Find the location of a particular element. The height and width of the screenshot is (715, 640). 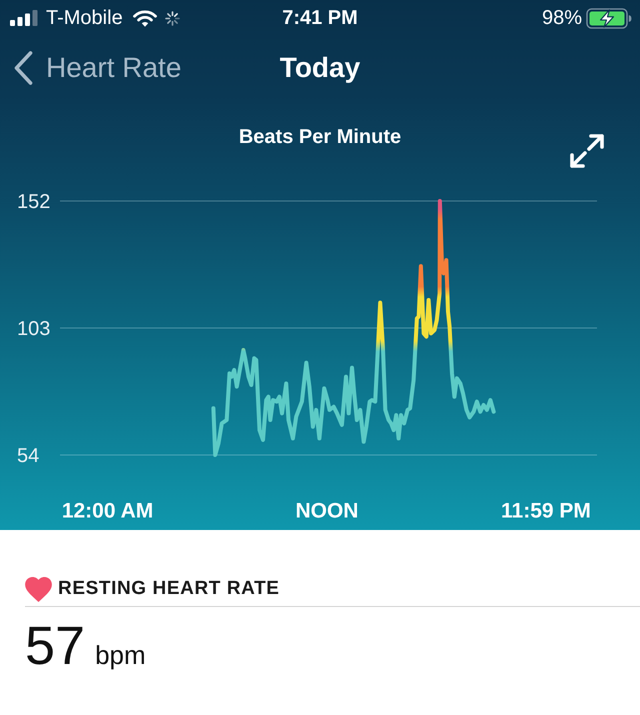

x-axis-label: 11:59 PM is located at coordinates (546, 511).